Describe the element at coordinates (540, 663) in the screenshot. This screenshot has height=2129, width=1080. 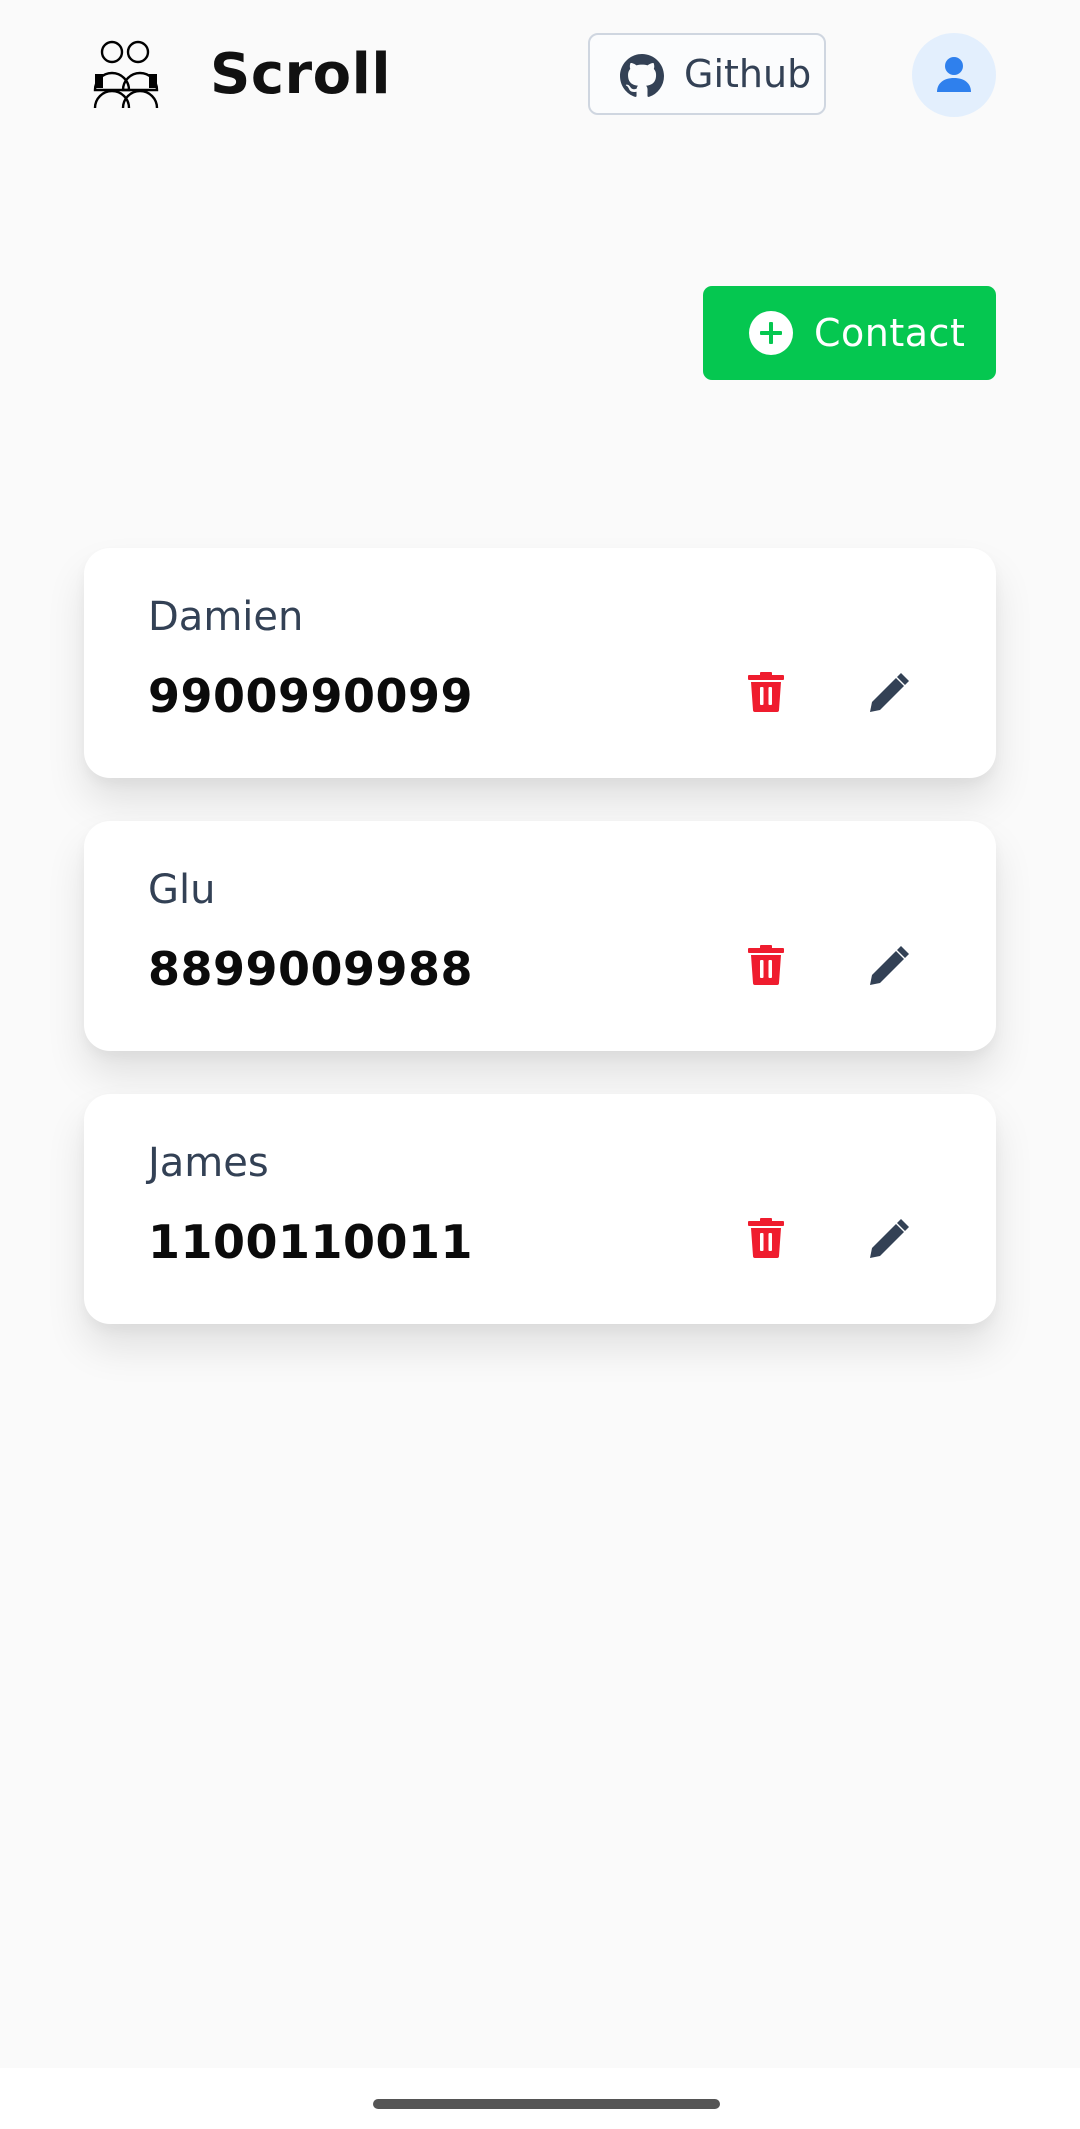
I see `contact-card: Damien 9900990099` at that location.